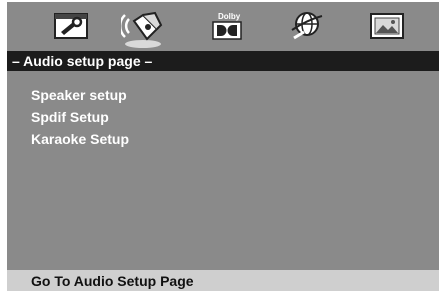 The width and height of the screenshot is (445, 293). Describe the element at coordinates (223, 280) in the screenshot. I see `status-bar: Go To Audio Setup Page` at that location.